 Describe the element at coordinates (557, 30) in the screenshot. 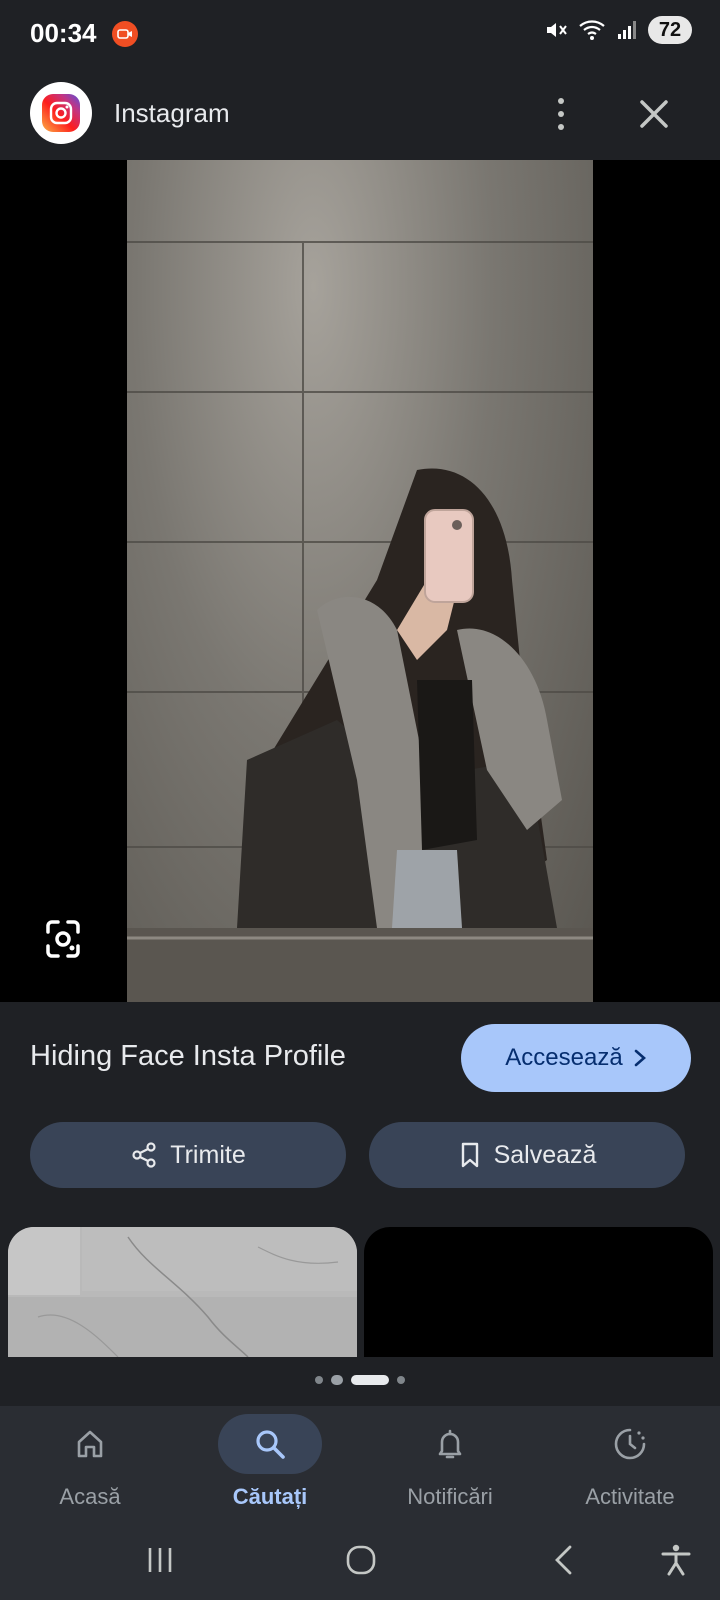

I see `mute-icon` at that location.